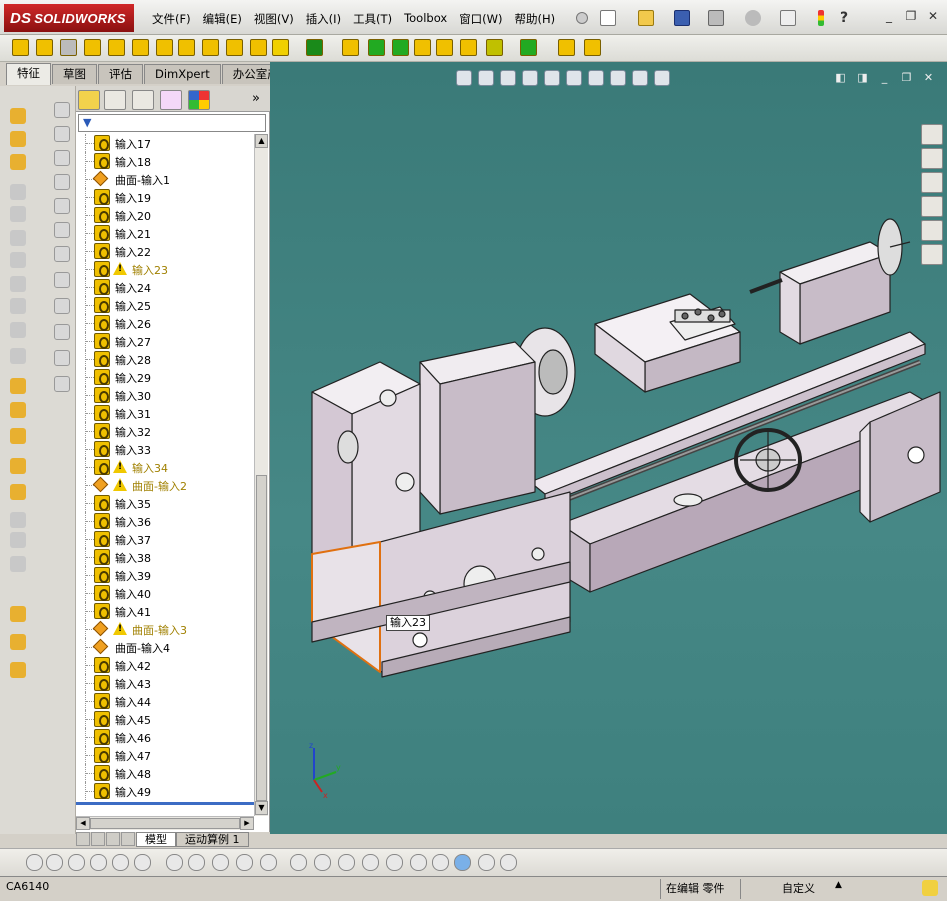 Image resolution: width=947 pixels, height=901 pixels. Describe the element at coordinates (821, 18) in the screenshot. I see `rebuild-icon` at that location.